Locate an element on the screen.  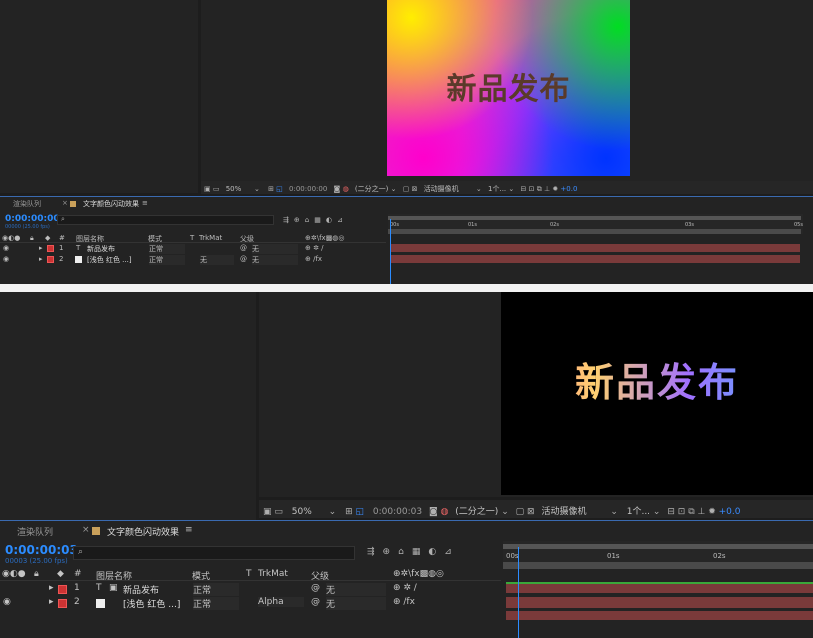
layer-row-2: ◉ ▸ 2 [浅色 红色 ...] 正常 Alpha @ 无 ⊕ /fx is located at coordinates (250, 603).